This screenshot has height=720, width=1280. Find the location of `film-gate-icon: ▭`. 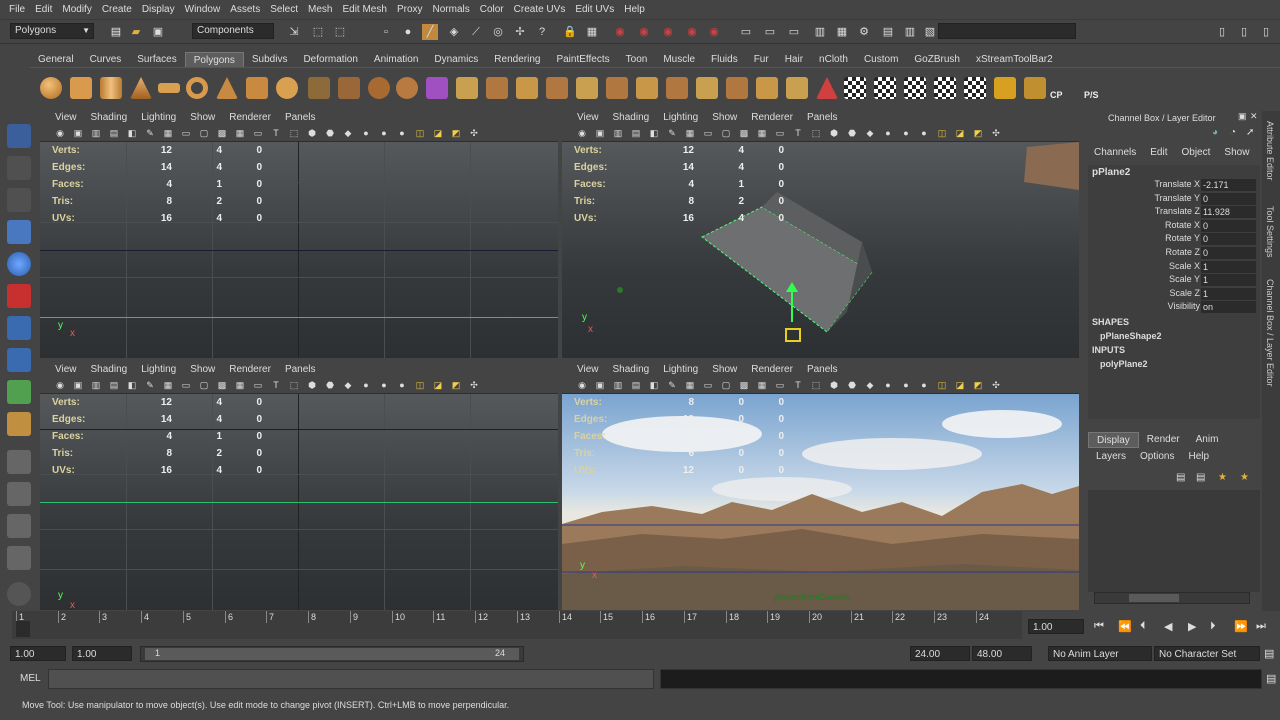

film-gate-icon: ▭ is located at coordinates (708, 133).